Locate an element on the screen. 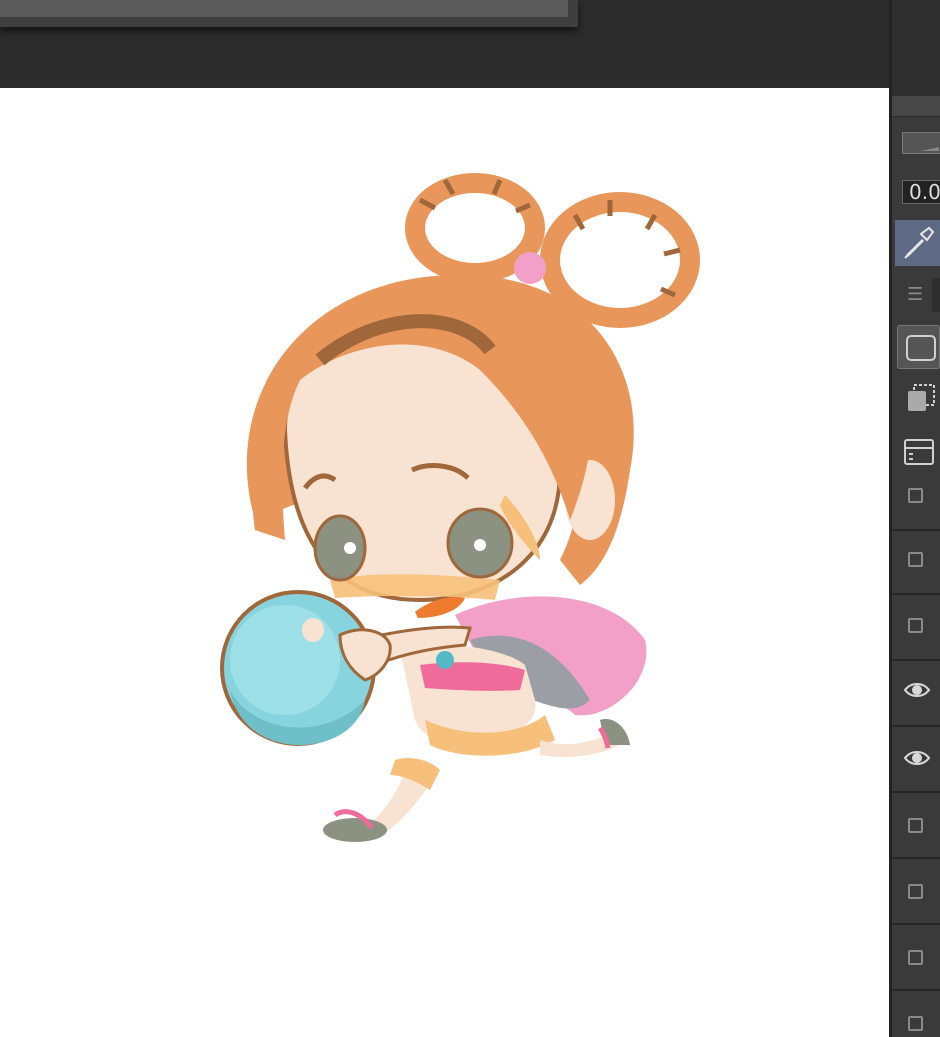  panel-tab-strip is located at coordinates (916, 106).